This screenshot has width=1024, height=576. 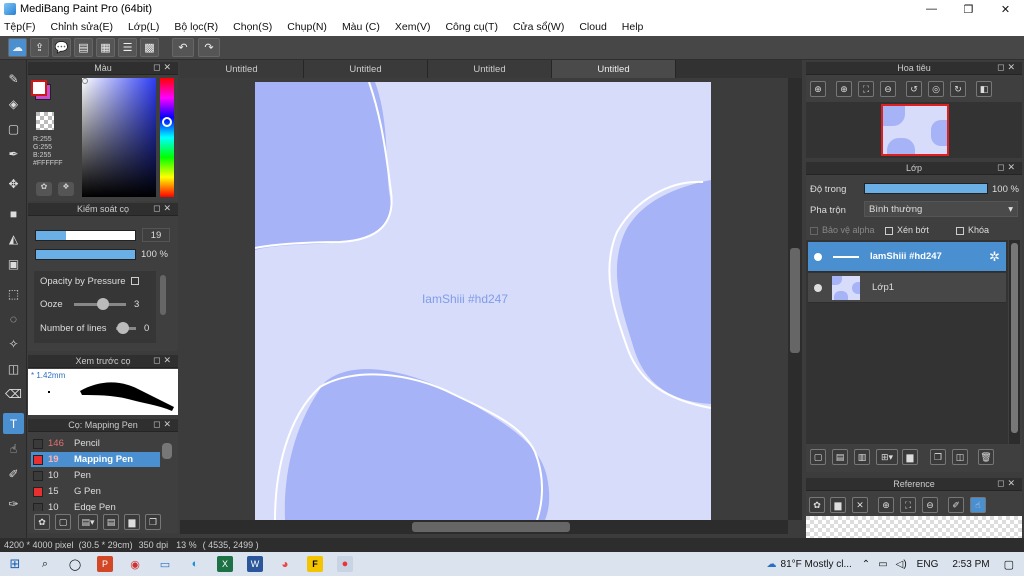 What do you see at coordinates (1009, 564) in the screenshot?
I see `notification-icon: ▢` at bounding box center [1009, 564].